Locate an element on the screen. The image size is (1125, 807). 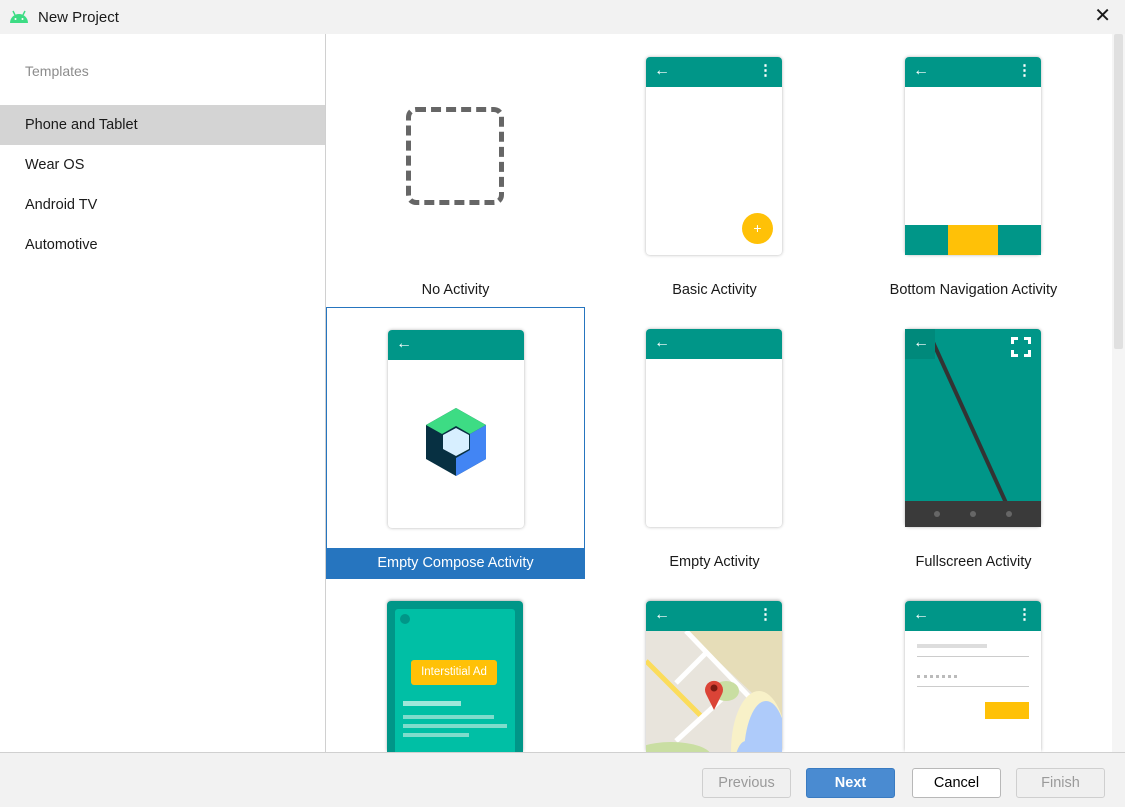
close-icon: ✕ is located at coordinates (1102, 16).